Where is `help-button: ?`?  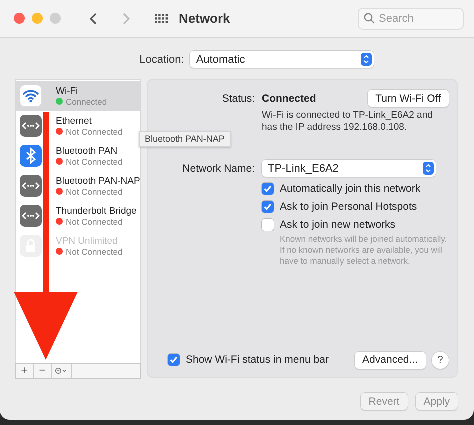
help-button: ? is located at coordinates (440, 360).